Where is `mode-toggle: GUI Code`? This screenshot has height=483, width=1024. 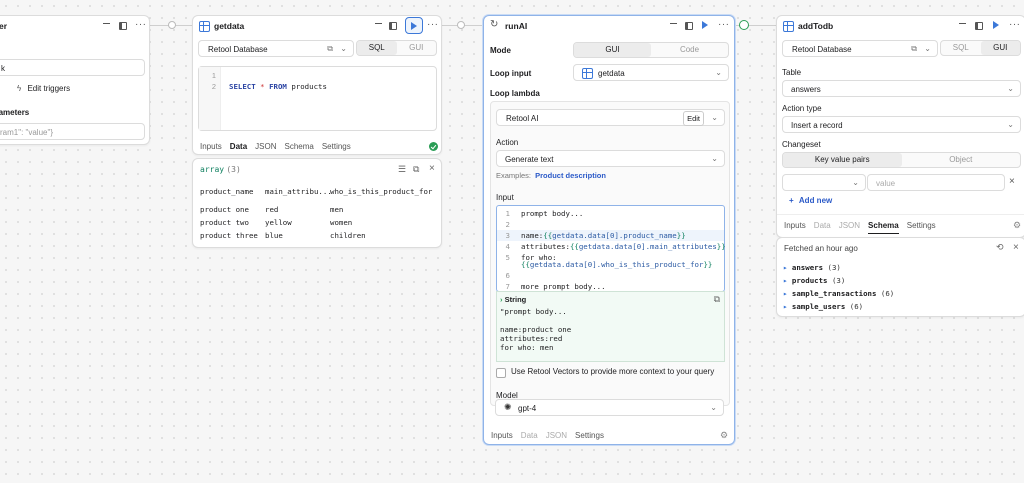 mode-toggle: GUI Code is located at coordinates (651, 50).